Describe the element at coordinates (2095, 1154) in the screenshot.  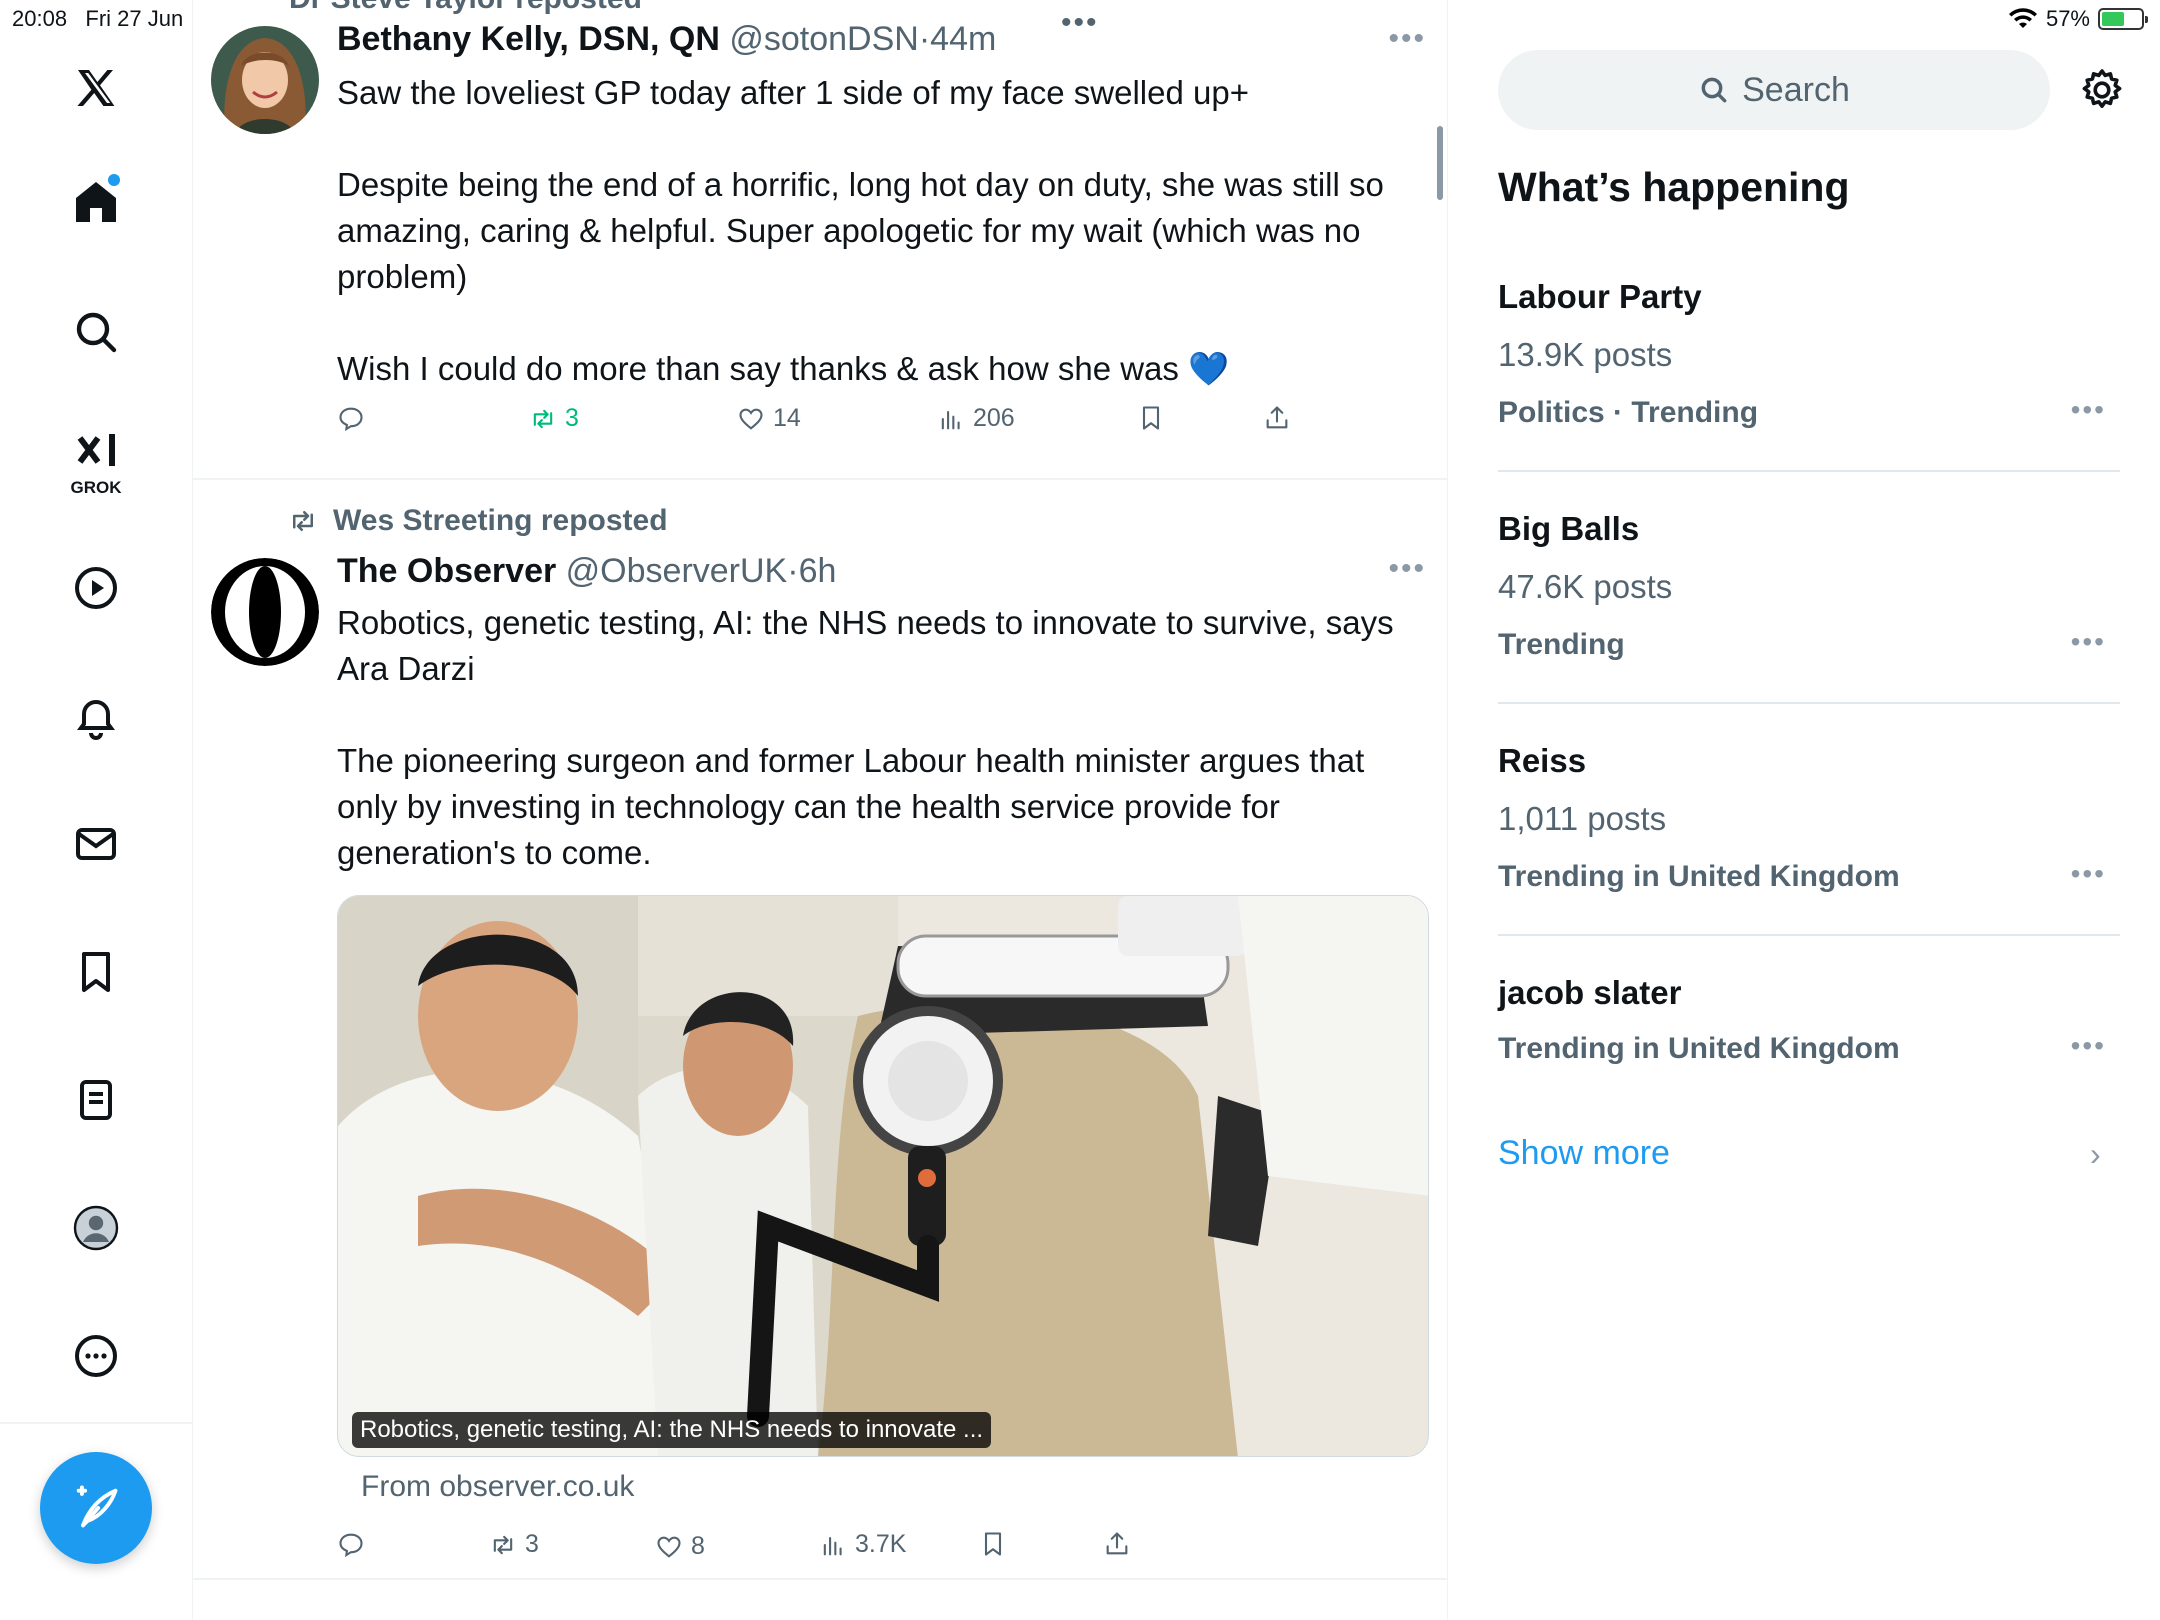
I see `chevron-right-icon: ›` at that location.